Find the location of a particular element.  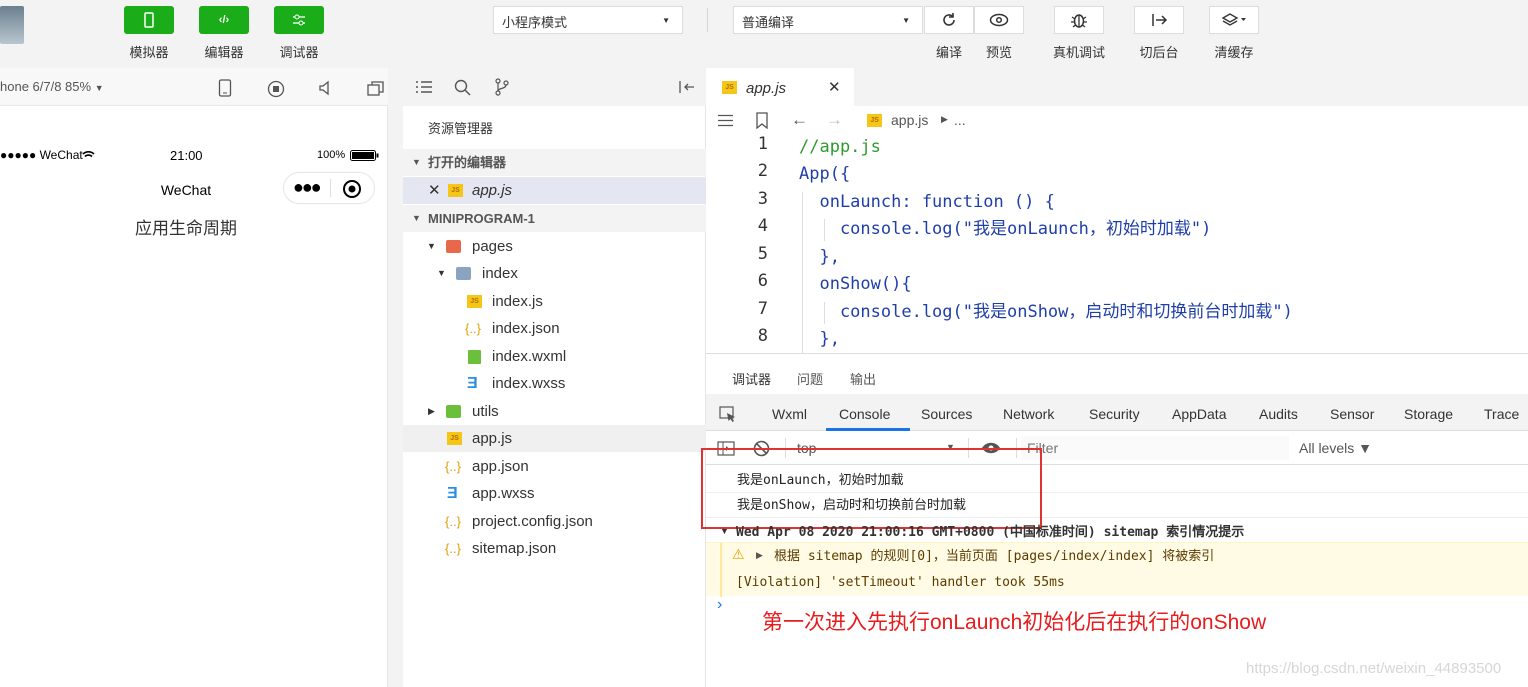

bookmark-icon is located at coordinates (762, 120).